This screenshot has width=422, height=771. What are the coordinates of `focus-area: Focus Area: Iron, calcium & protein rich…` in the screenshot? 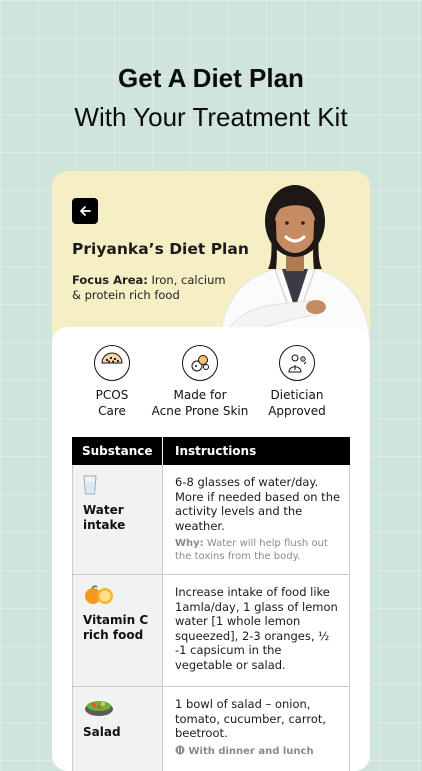 It's located at (152, 288).